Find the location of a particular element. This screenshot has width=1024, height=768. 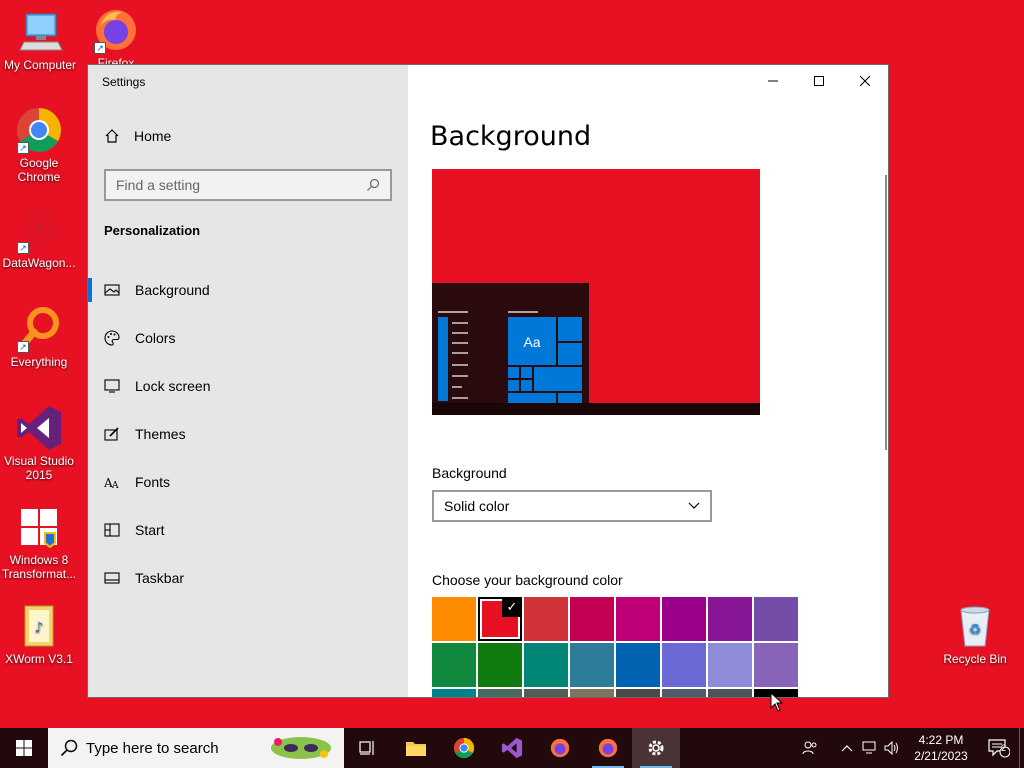

notification-count: 2 is located at coordinates (1004, 748).